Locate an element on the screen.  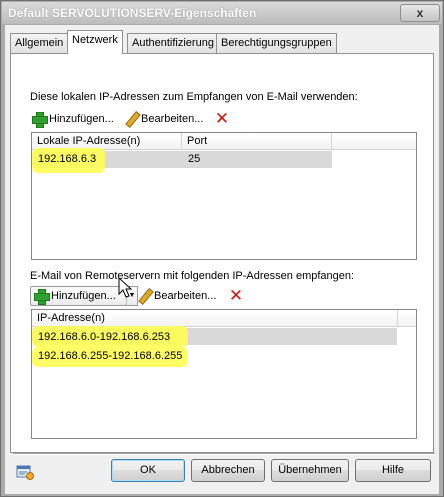
tab-netzwerk: Netzwerk is located at coordinates (95, 42).